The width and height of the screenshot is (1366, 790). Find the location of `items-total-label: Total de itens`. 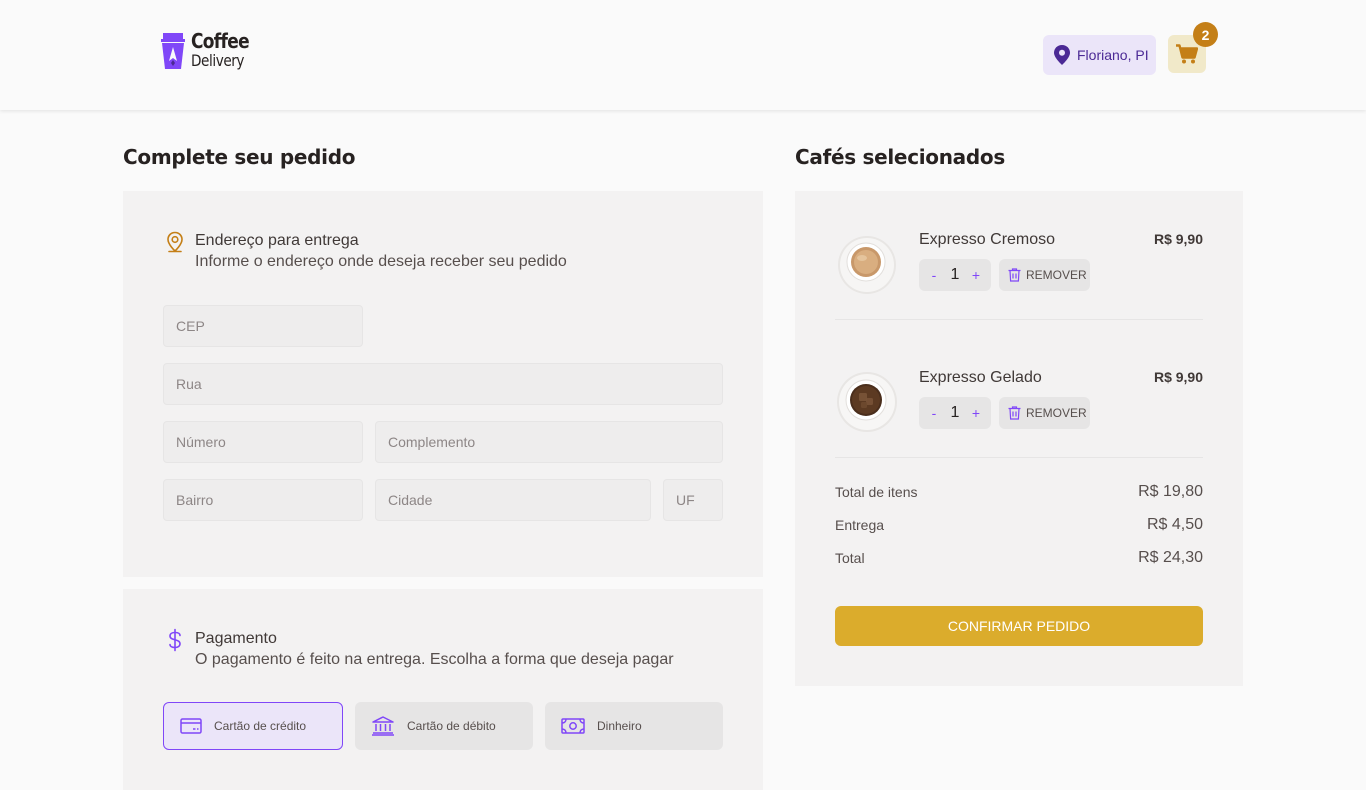

items-total-label: Total de itens is located at coordinates (876, 492).